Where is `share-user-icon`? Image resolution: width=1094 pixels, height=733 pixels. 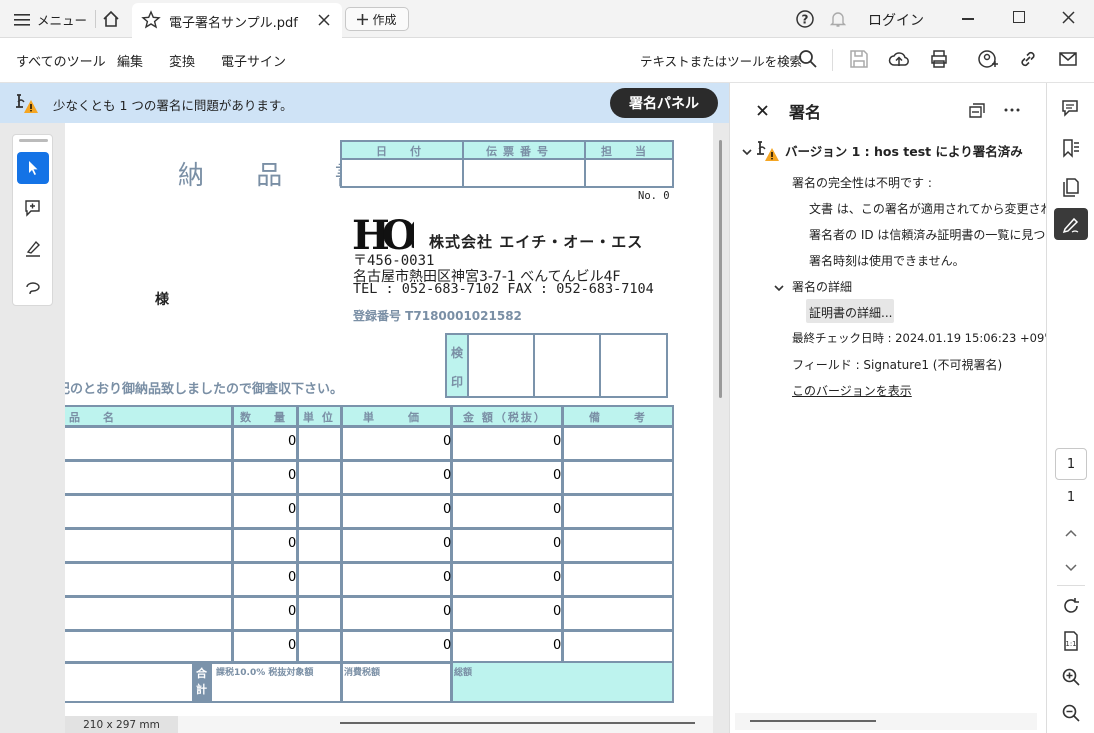 share-user-icon is located at coordinates (988, 59).